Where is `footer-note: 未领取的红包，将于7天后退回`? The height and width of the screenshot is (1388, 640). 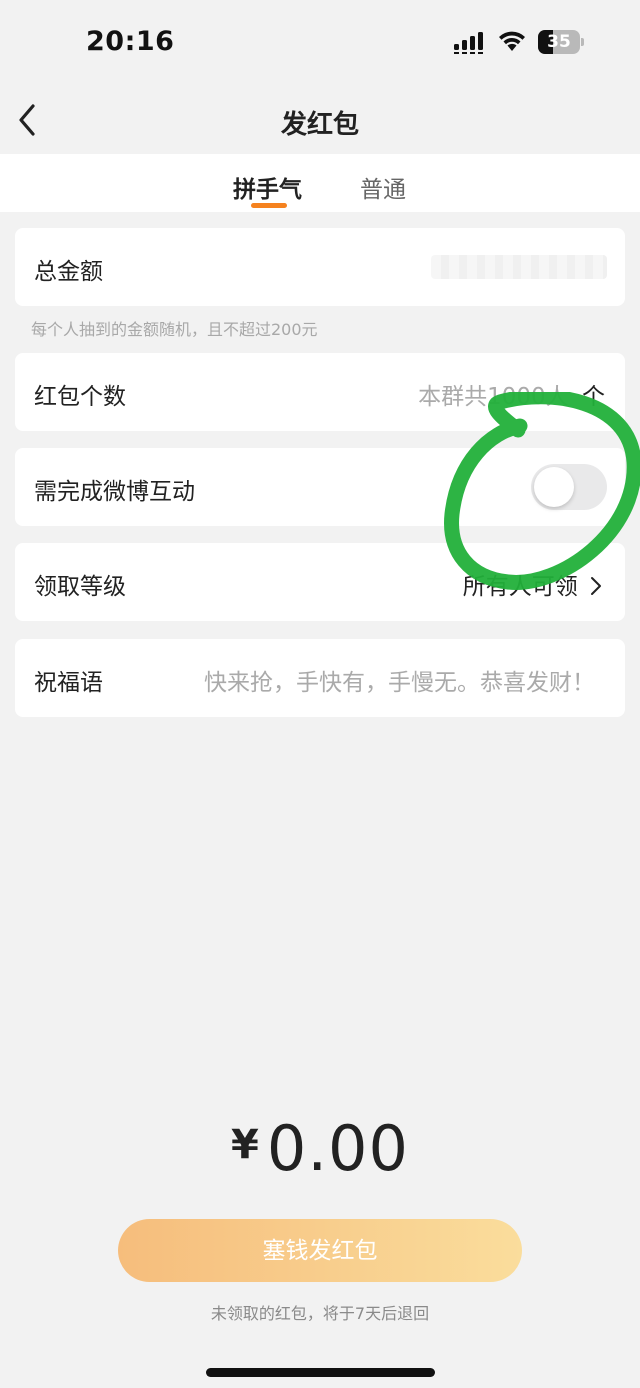
footer-note: 未领取的红包，将于7天后退回 is located at coordinates (320, 1313).